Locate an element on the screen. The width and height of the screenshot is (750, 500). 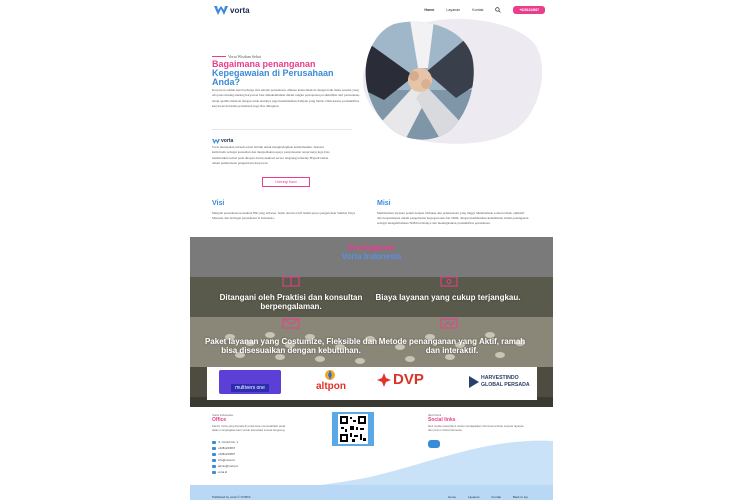
footer-link-home: Home is located at coordinates (452, 497).